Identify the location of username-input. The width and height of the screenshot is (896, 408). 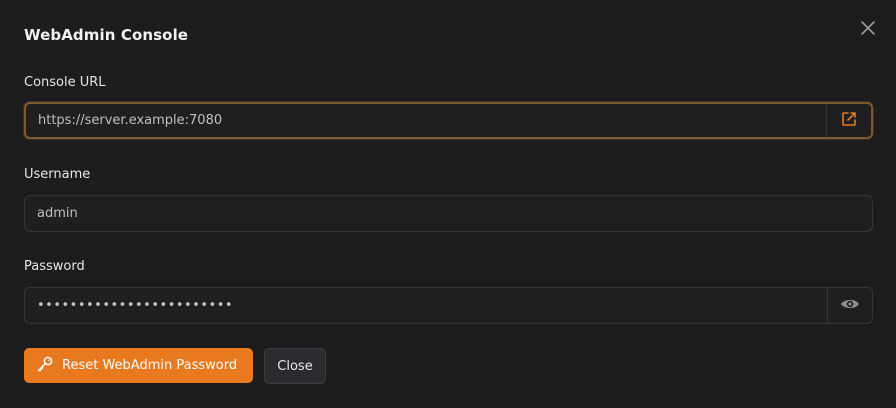
(448, 213).